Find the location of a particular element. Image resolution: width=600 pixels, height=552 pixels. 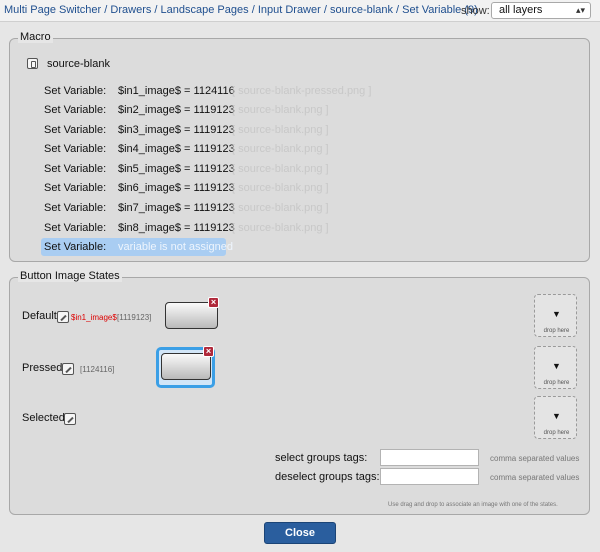

layer-filter-select: all layers ▴▾ is located at coordinates (541, 10).